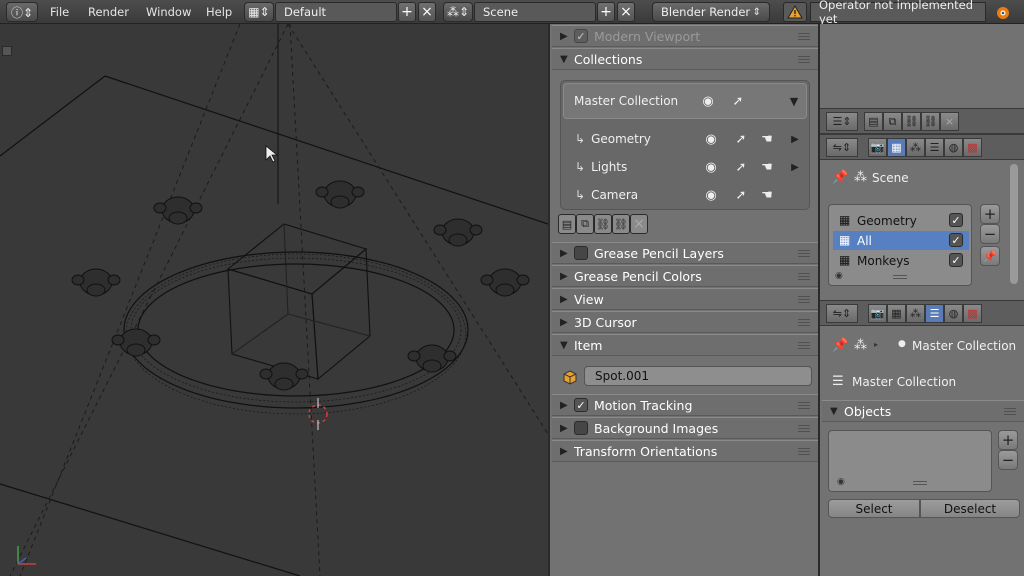 This screenshot has width=1024, height=576. Describe the element at coordinates (794, 101) in the screenshot. I see `expand-triangle-icon: ▼` at that location.